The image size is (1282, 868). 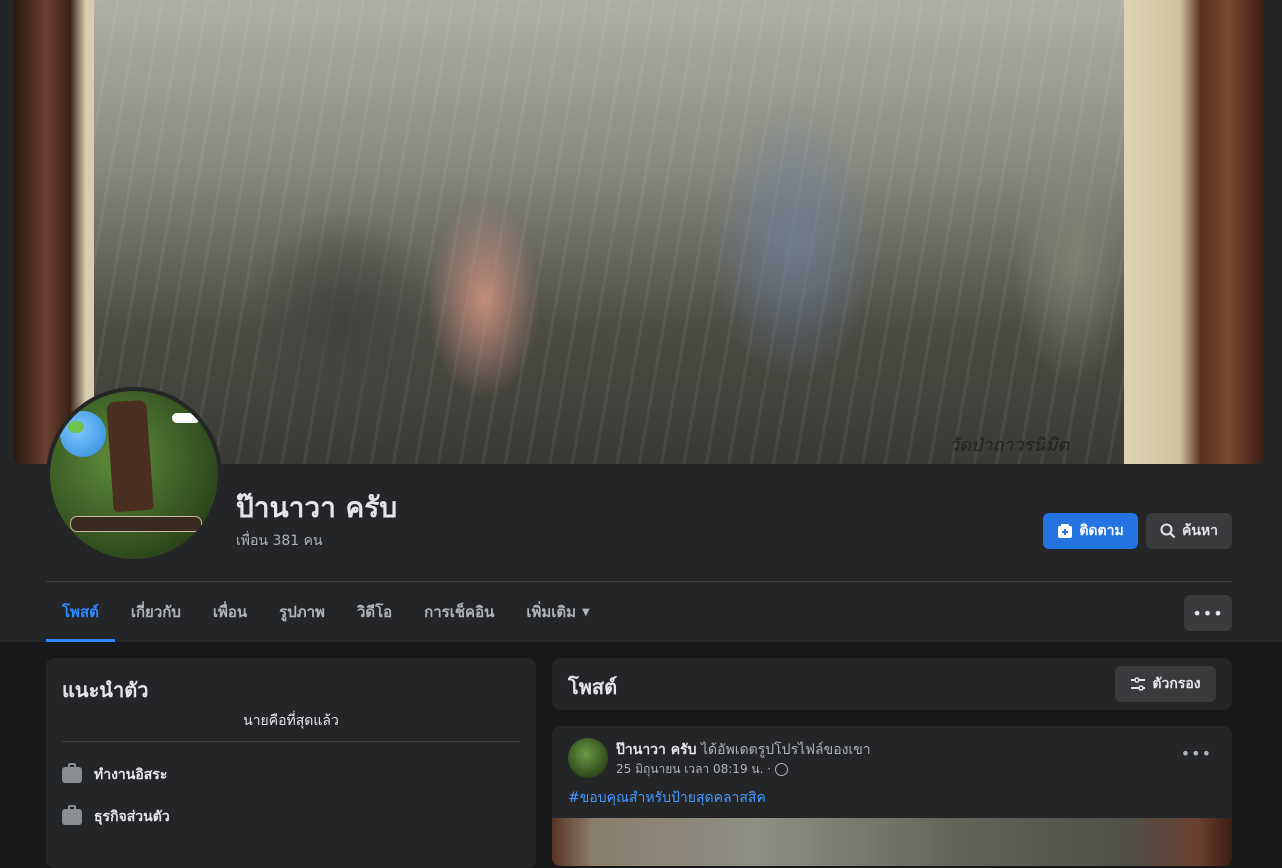 What do you see at coordinates (186, 418) in the screenshot?
I see `cloud-icon` at bounding box center [186, 418].